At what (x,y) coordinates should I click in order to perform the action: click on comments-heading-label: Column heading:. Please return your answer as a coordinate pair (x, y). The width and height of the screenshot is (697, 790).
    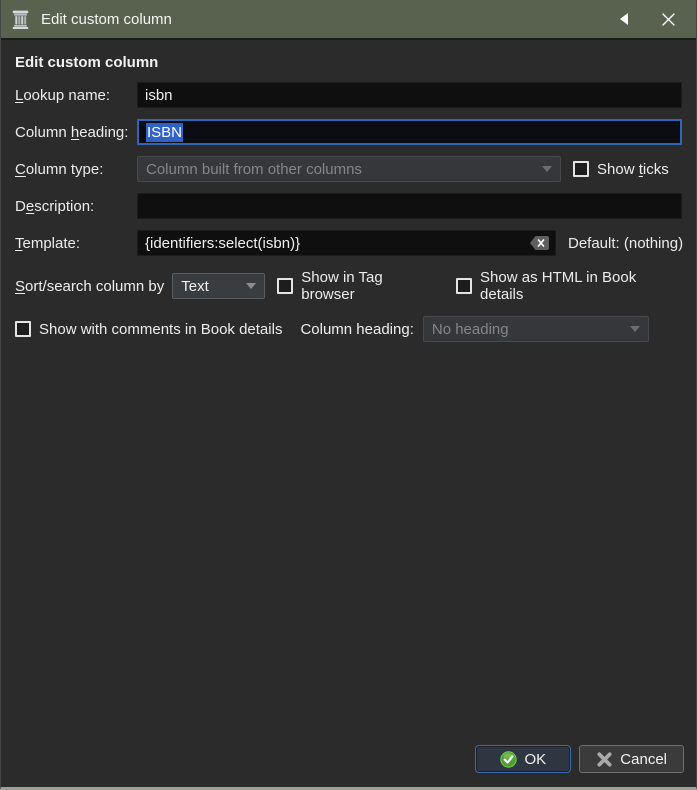
    Looking at the image, I should click on (357, 329).